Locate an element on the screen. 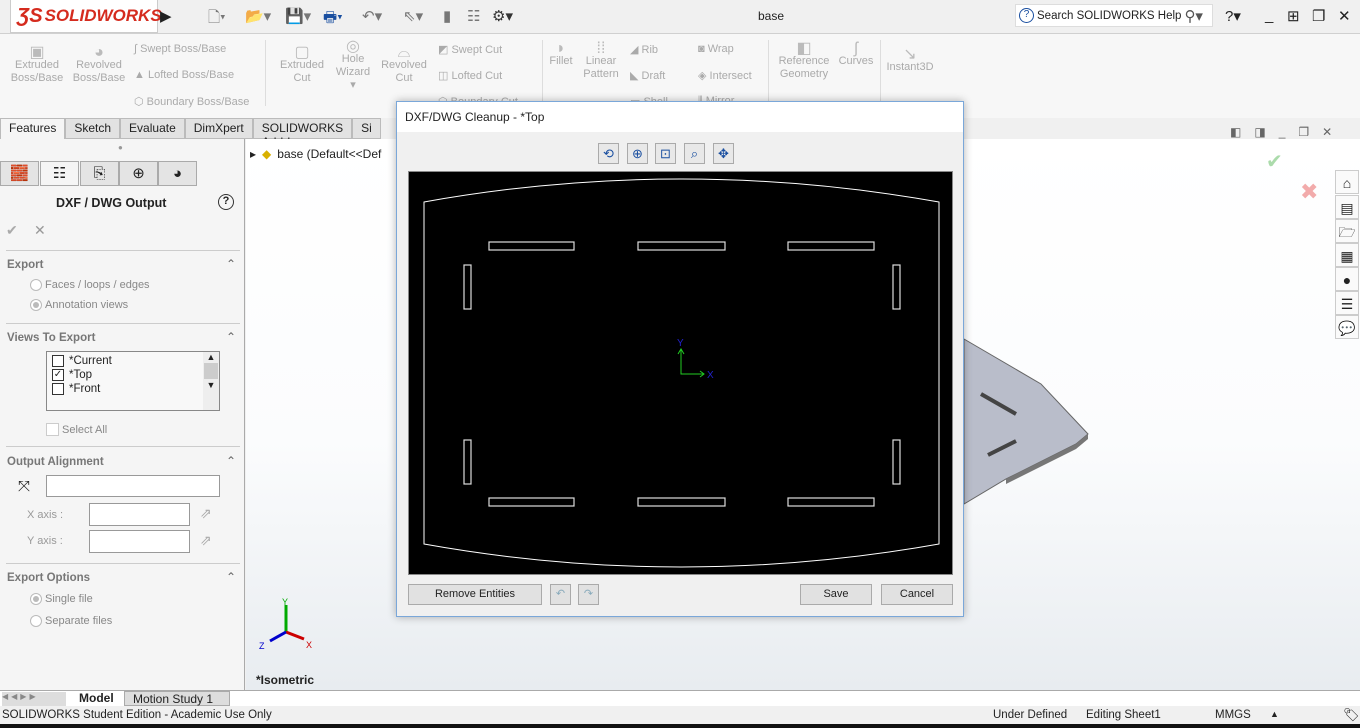  remove-entities-button: Remove Entities is located at coordinates (475, 594).